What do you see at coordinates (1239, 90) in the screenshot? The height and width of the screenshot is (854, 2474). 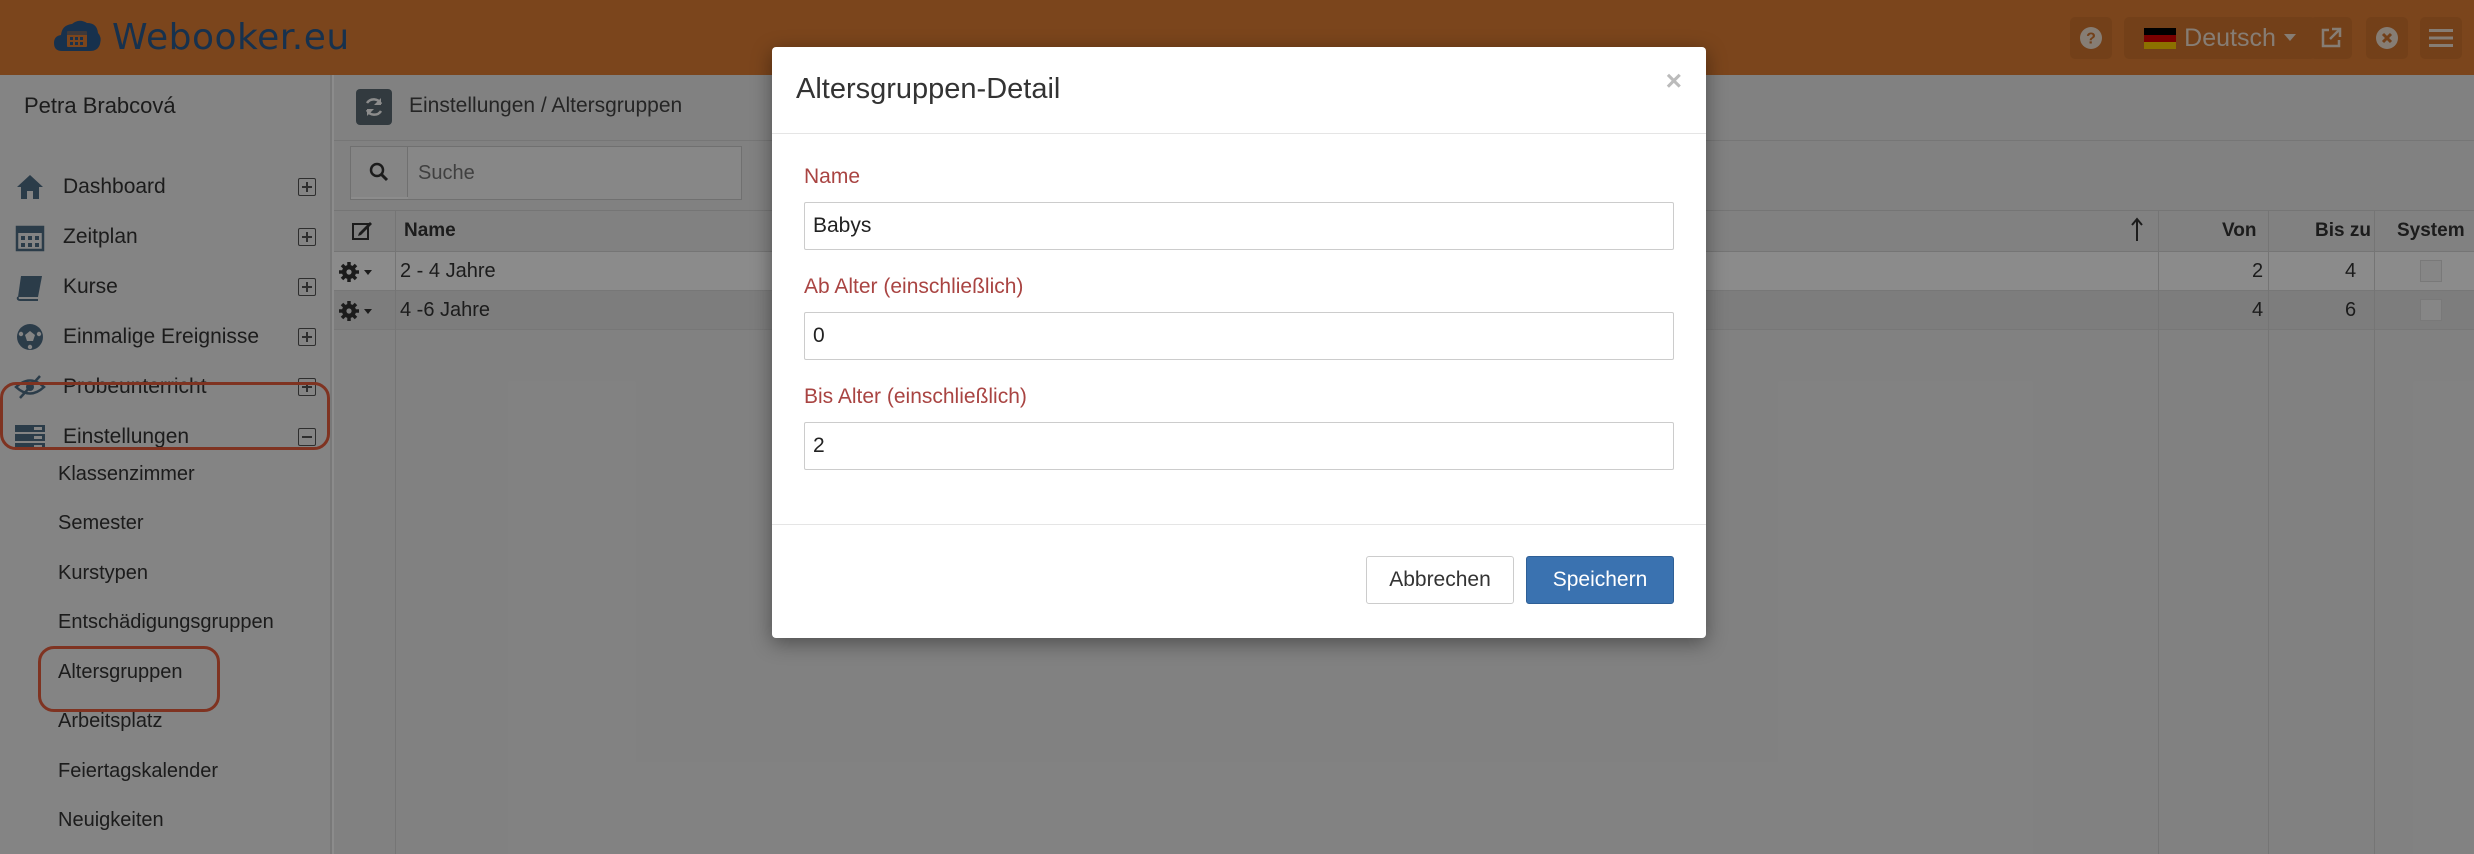 I see `modal-header: Altersgruppen-Detail ×` at bounding box center [1239, 90].